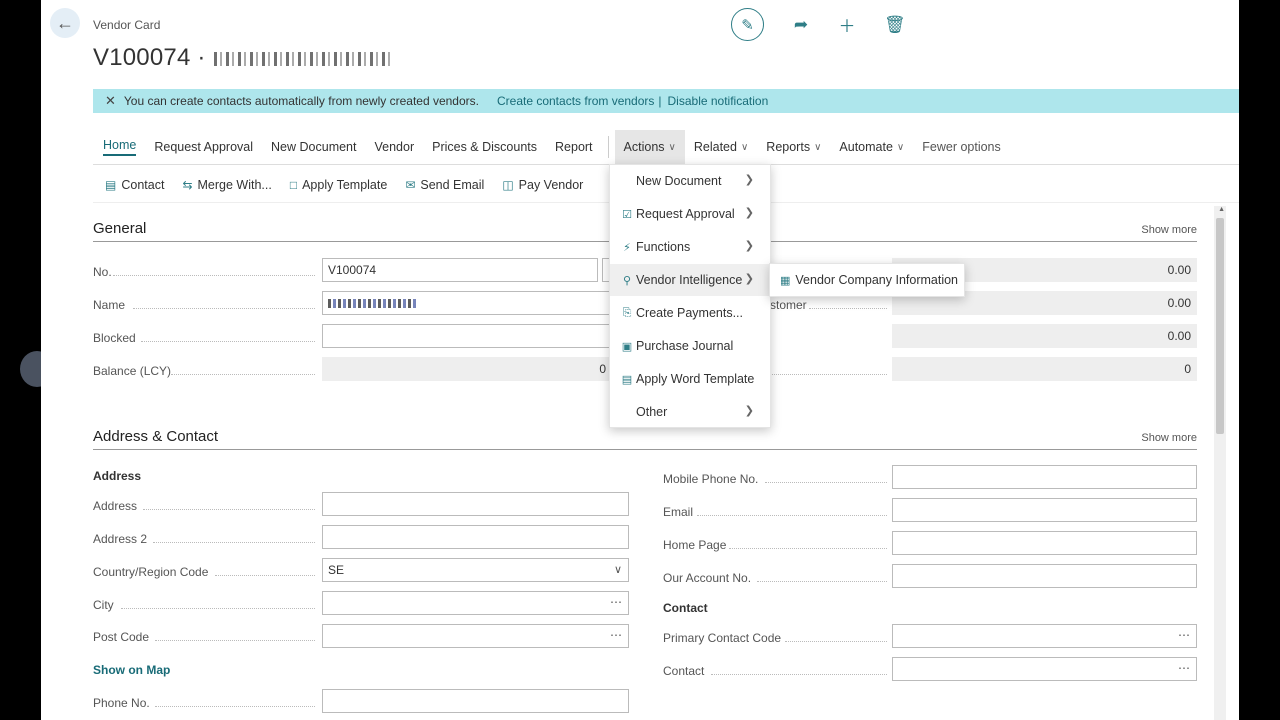 The width and height of the screenshot is (1280, 720). Describe the element at coordinates (818, 147) in the screenshot. I see `chevron-down-icon: ∨` at that location.